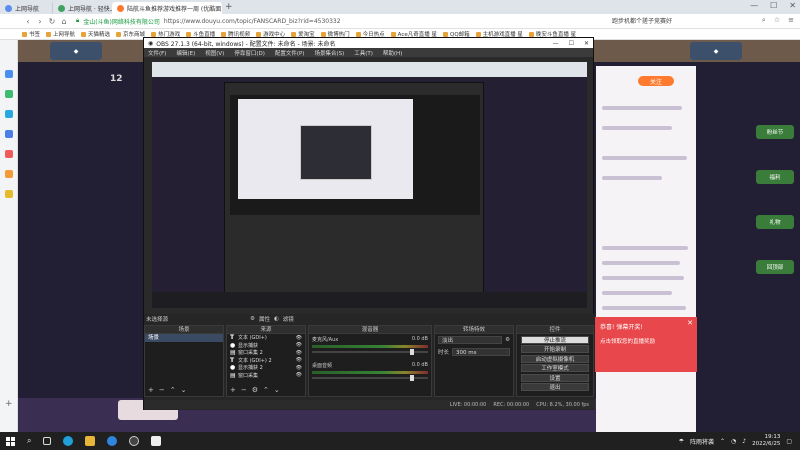  I want to click on favorite-icon: ☆, so click(777, 20).